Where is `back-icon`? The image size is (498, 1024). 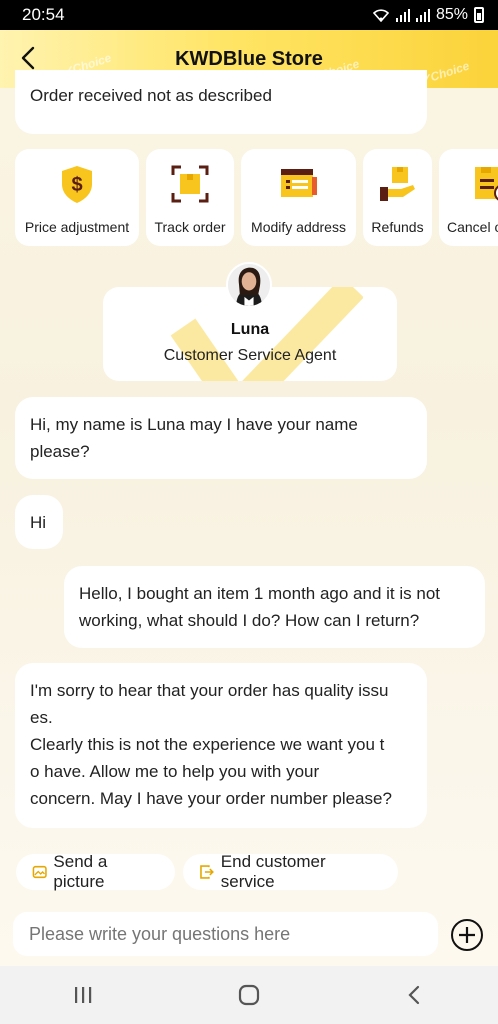
back-icon is located at coordinates (415, 995).